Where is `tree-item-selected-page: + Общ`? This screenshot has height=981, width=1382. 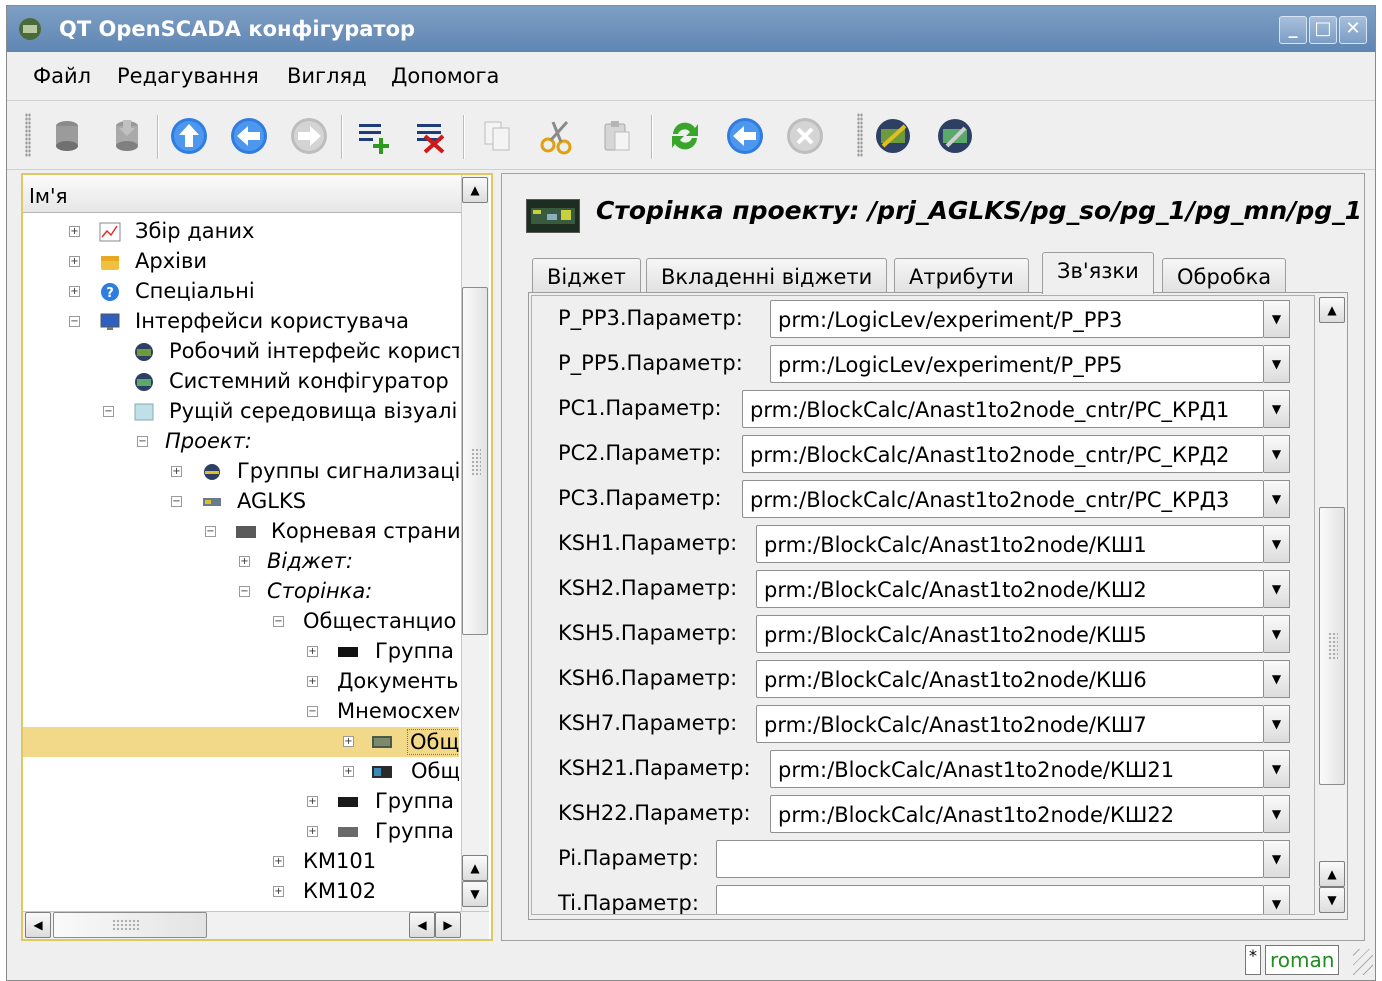
tree-item-selected-page: + Общ is located at coordinates (241, 742).